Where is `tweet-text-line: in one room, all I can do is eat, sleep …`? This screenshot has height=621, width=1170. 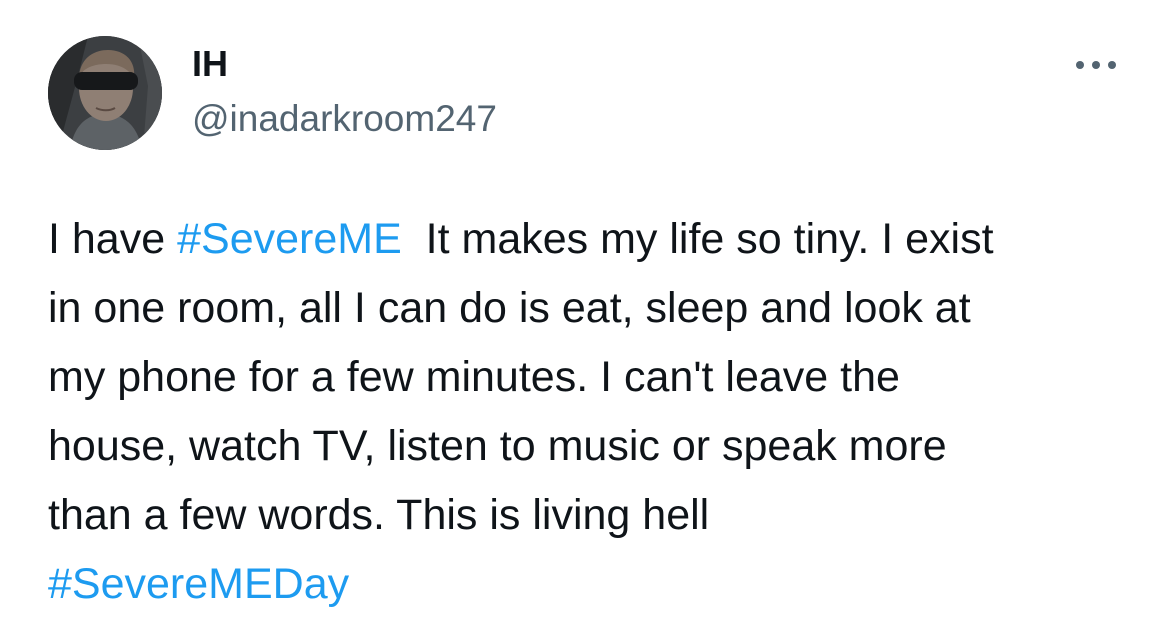 tweet-text-line: in one room, all I can do is eat, sleep … is located at coordinates (509, 308).